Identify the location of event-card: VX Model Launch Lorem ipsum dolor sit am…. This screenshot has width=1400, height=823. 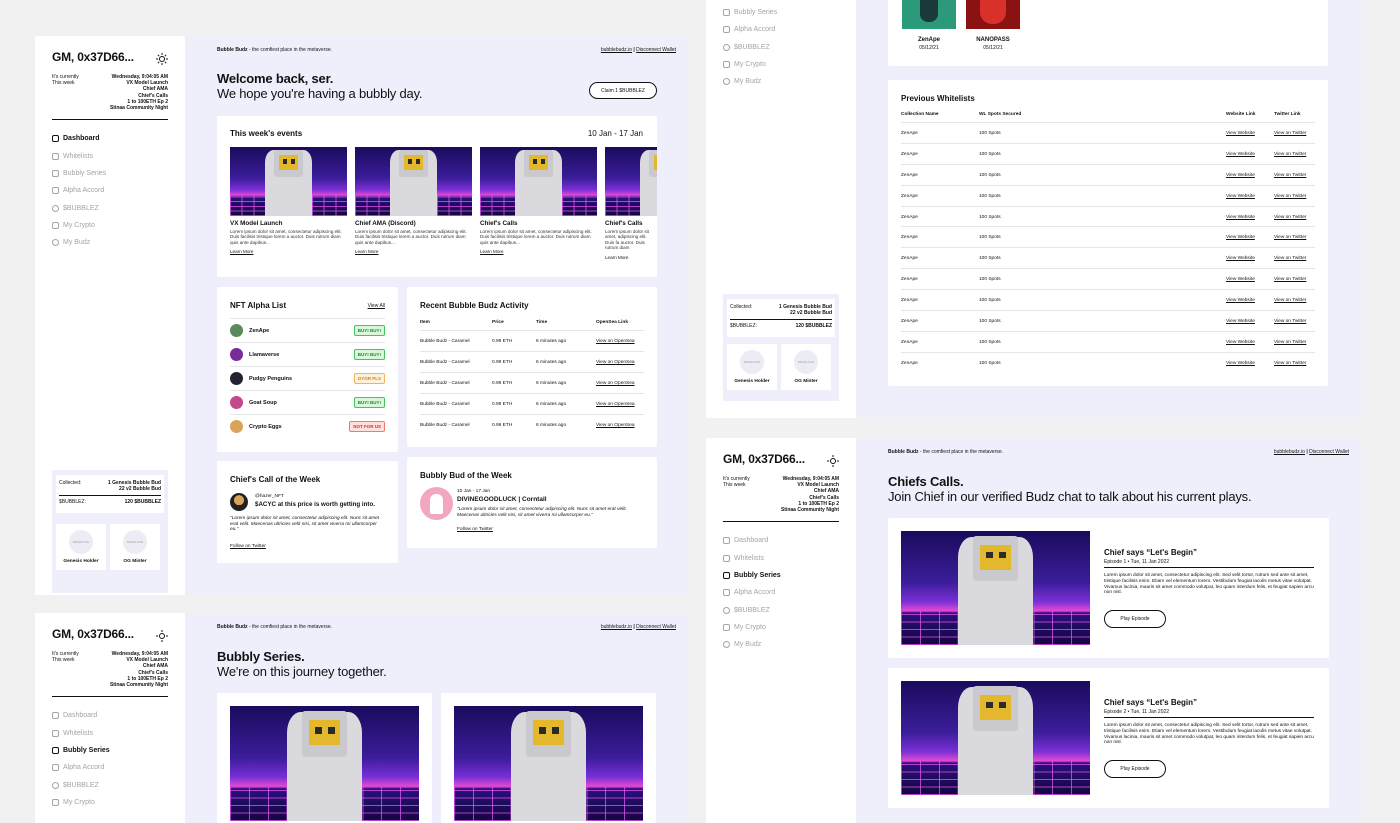
(288, 200).